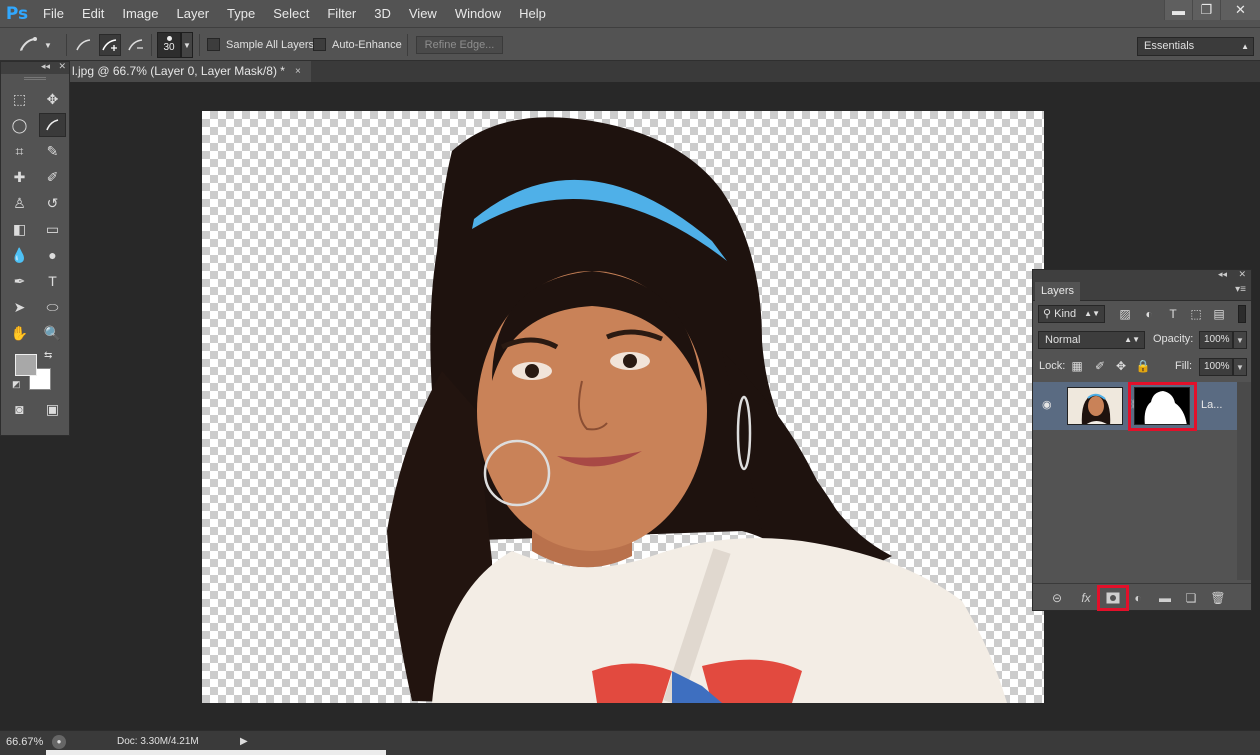  What do you see at coordinates (19, 99) in the screenshot?
I see `rectangular-marquee-icon: ⬚` at bounding box center [19, 99].